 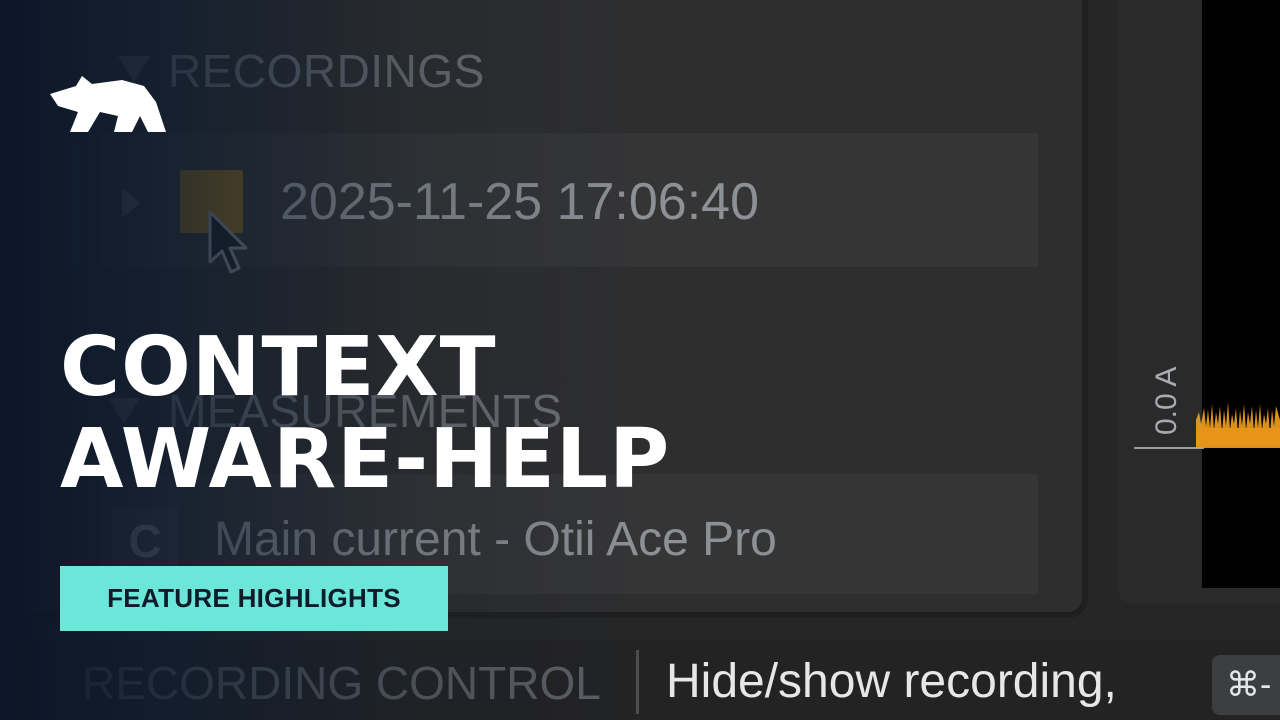 What do you see at coordinates (891, 681) in the screenshot?
I see `context-help-text: Hide/show recording,` at bounding box center [891, 681].